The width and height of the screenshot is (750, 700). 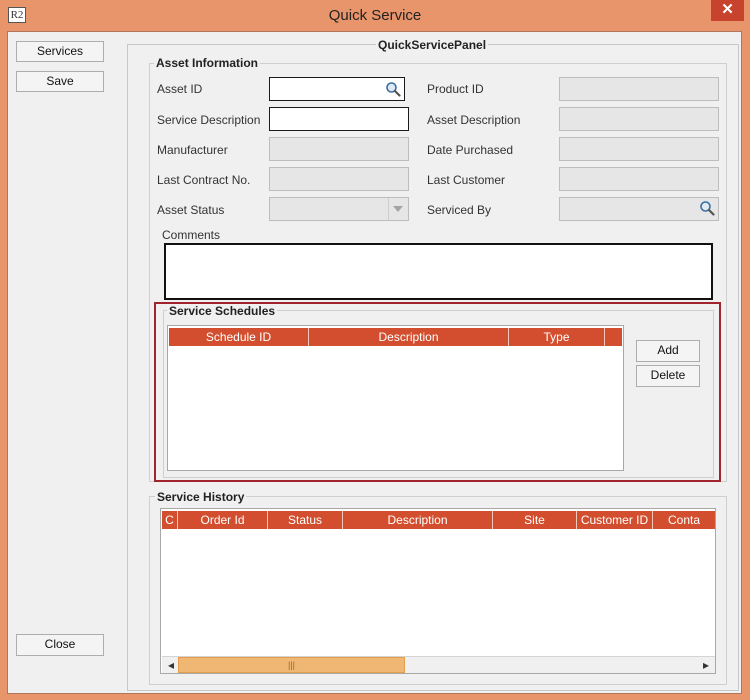 I want to click on product-id-field, so click(x=639, y=89).